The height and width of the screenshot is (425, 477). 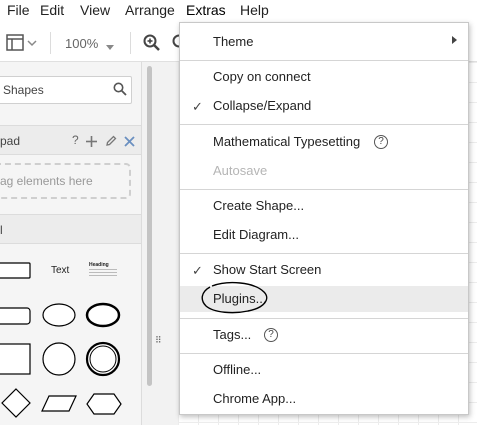 What do you see at coordinates (287, 141) in the screenshot?
I see `menu-item-math-typesetting-label: Mathematical Typesetting` at bounding box center [287, 141].